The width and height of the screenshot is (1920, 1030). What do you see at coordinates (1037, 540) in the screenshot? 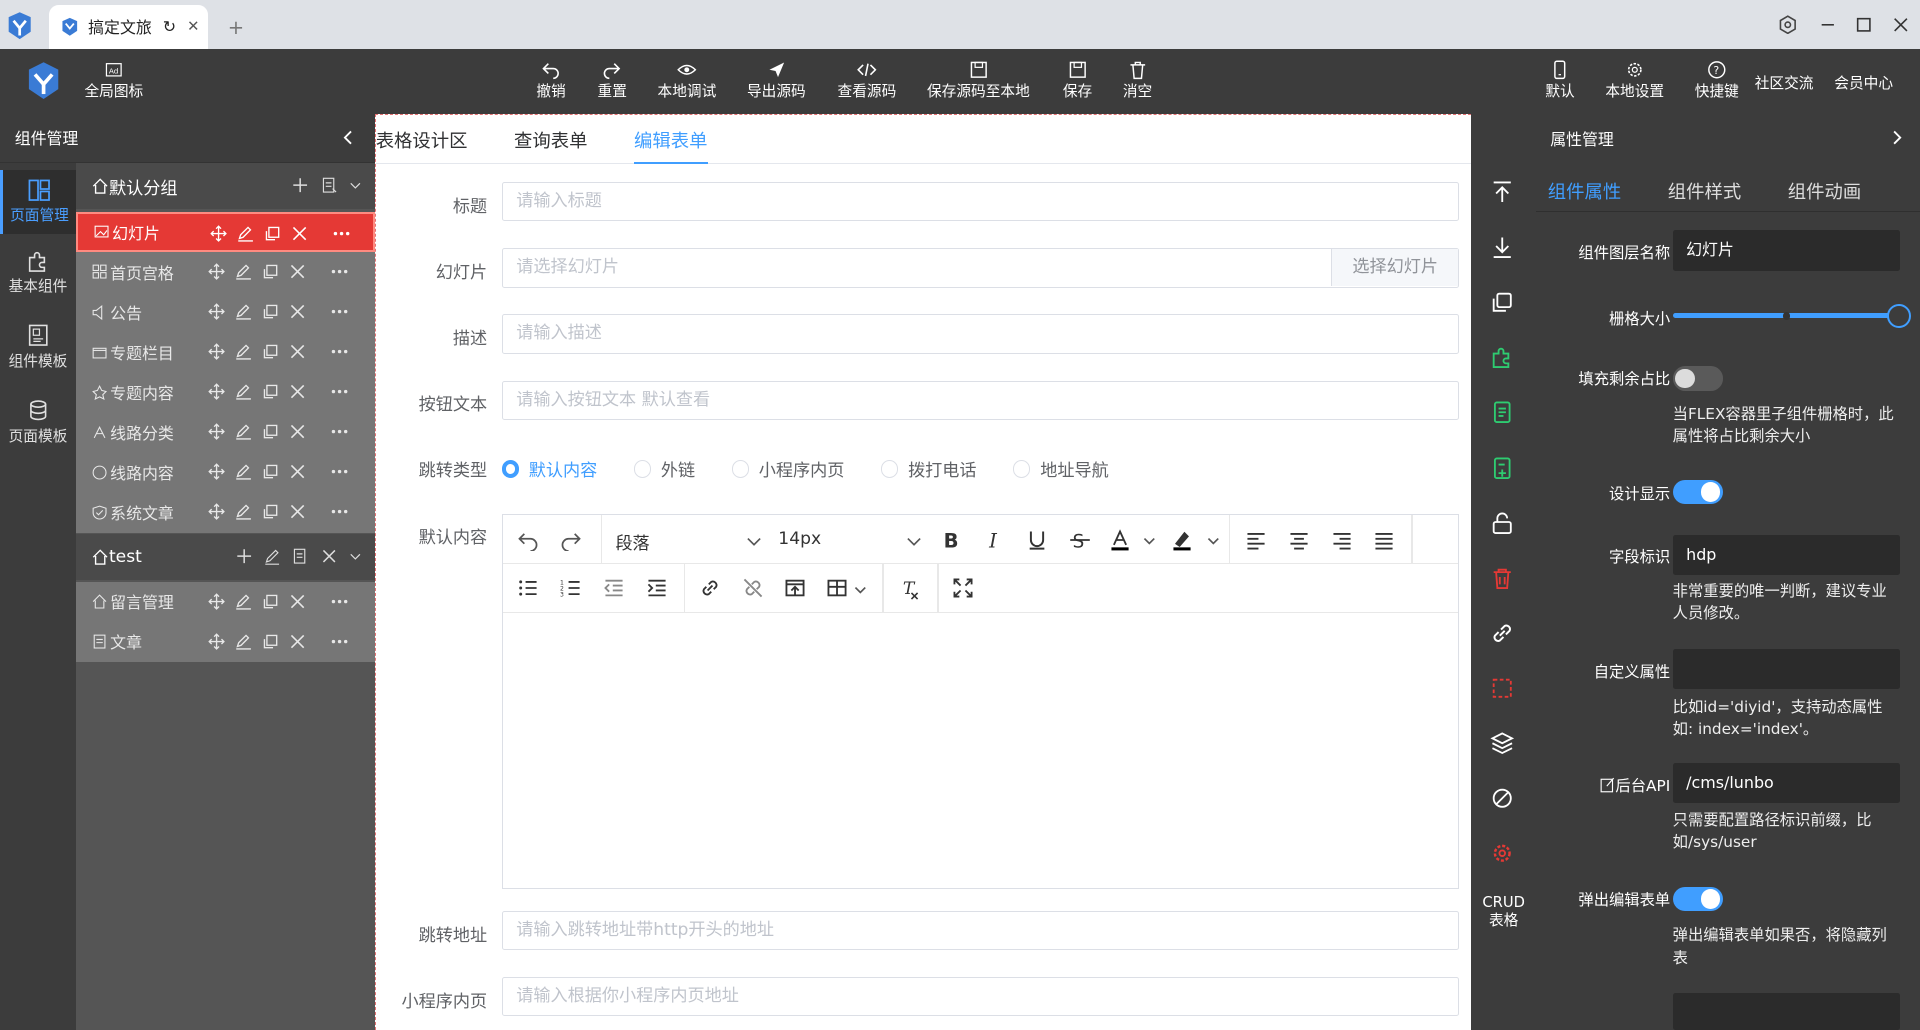
I see `underline-icon` at bounding box center [1037, 540].